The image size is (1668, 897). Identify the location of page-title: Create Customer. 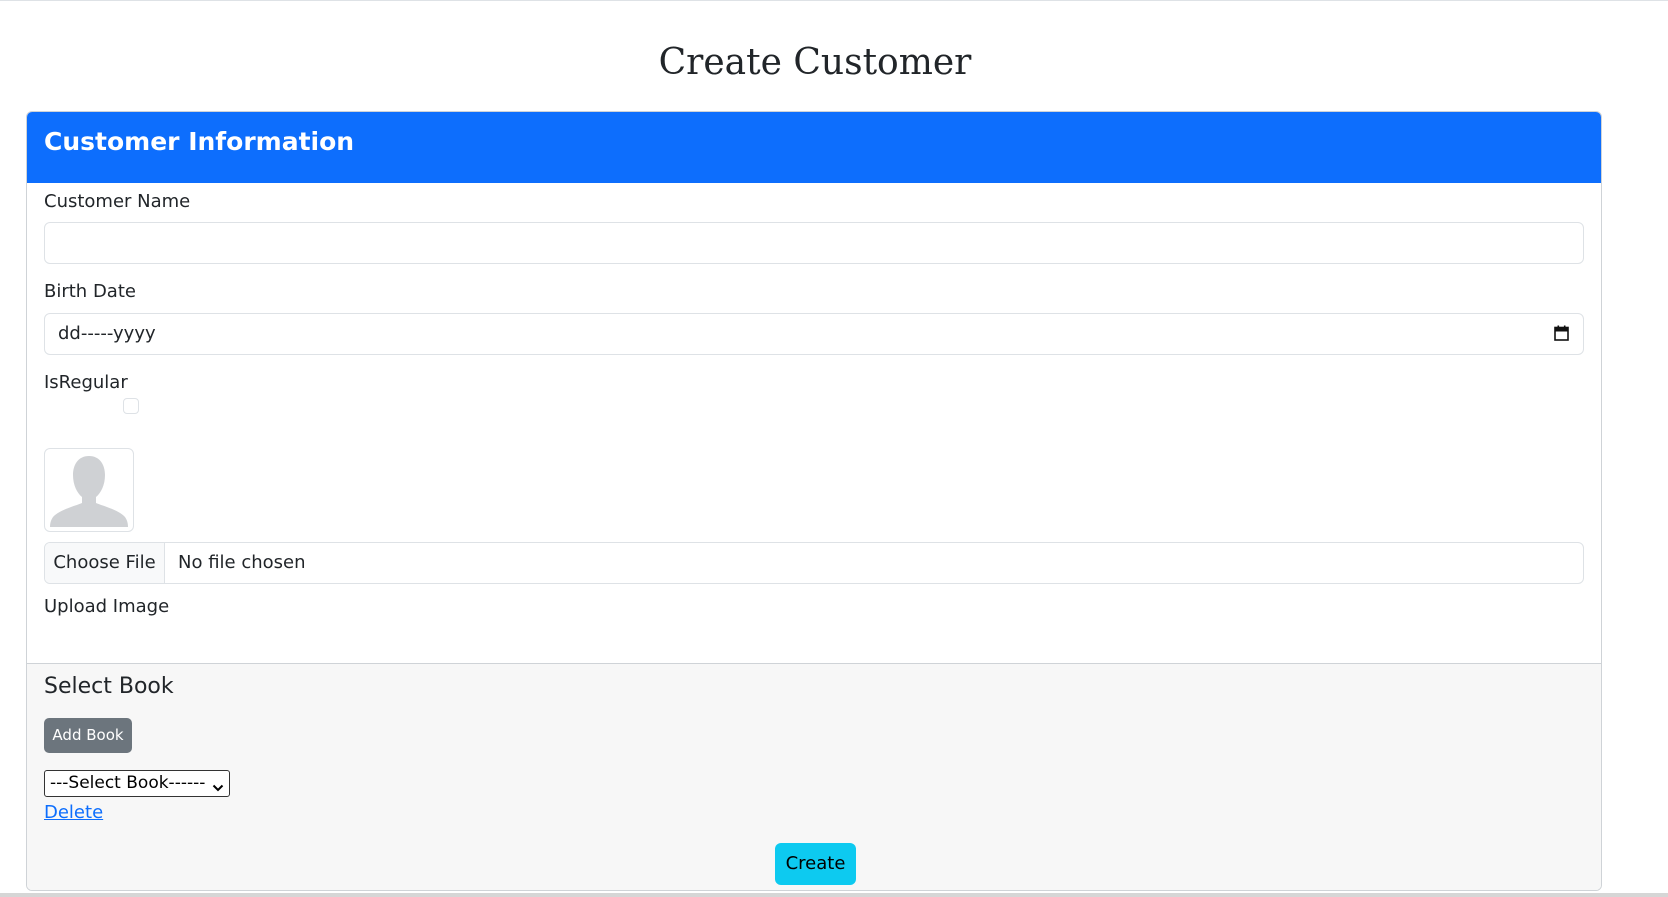
(815, 62).